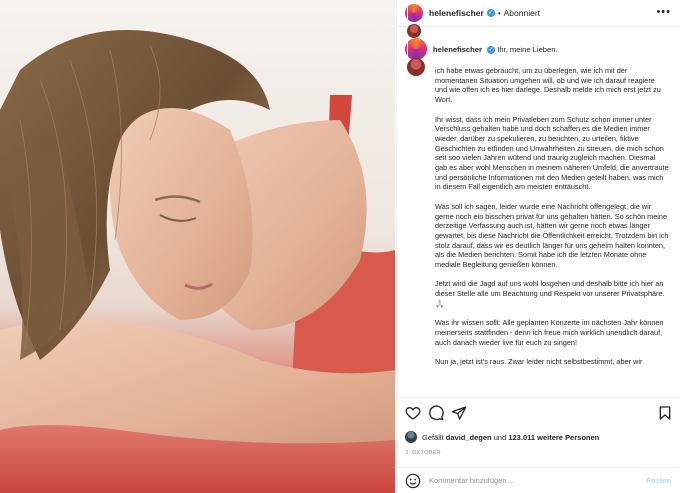 Image resolution: width=680 pixels, height=493 pixels. I want to click on likes-count-button: 123.011 weitere Personen, so click(553, 437).